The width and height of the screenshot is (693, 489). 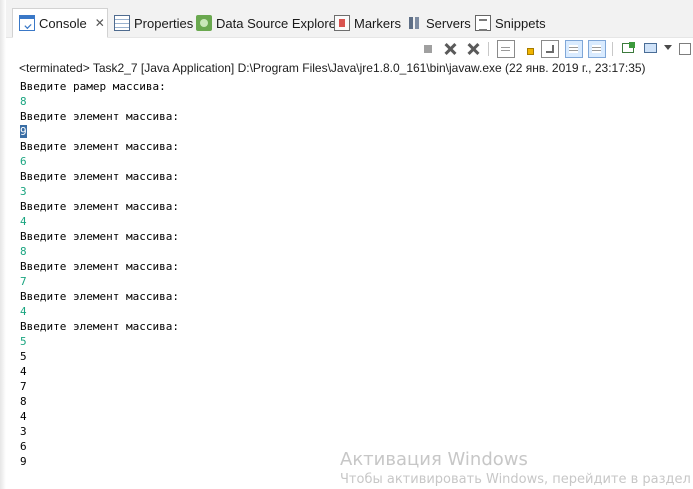 I want to click on tab-console: Console ✕, so click(x=60, y=23).